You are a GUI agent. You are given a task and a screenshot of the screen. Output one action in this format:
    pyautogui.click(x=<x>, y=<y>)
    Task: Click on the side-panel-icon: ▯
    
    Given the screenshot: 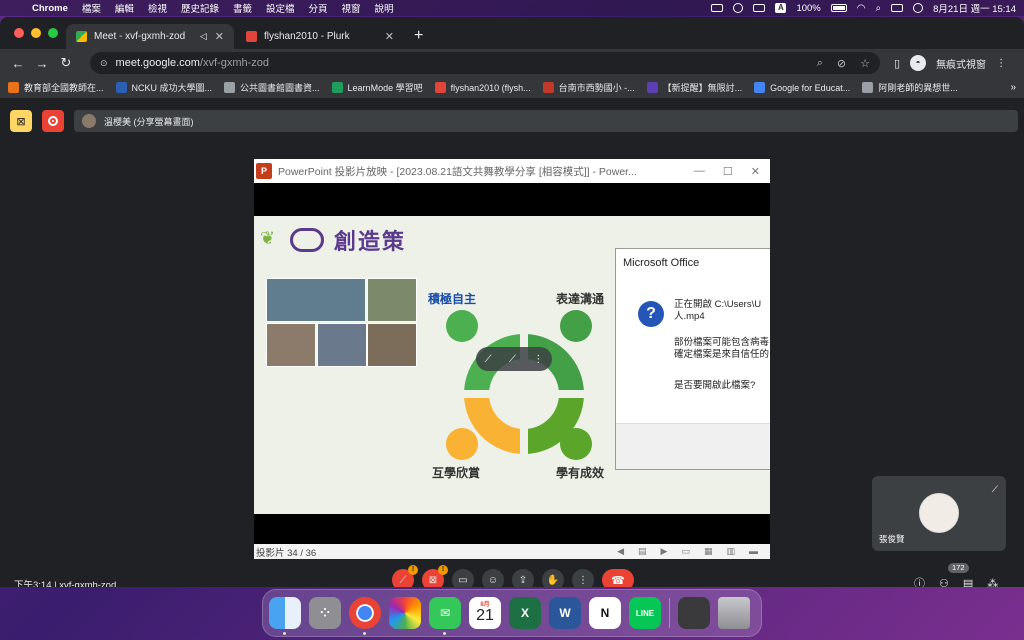 What is the action you would take?
    pyautogui.click(x=897, y=63)
    